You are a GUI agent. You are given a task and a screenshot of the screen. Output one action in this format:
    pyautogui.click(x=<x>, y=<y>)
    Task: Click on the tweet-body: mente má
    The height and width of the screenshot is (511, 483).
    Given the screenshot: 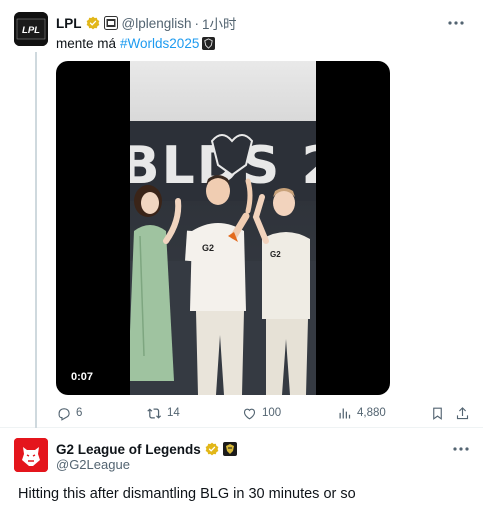 What is the action you would take?
    pyautogui.click(x=86, y=43)
    